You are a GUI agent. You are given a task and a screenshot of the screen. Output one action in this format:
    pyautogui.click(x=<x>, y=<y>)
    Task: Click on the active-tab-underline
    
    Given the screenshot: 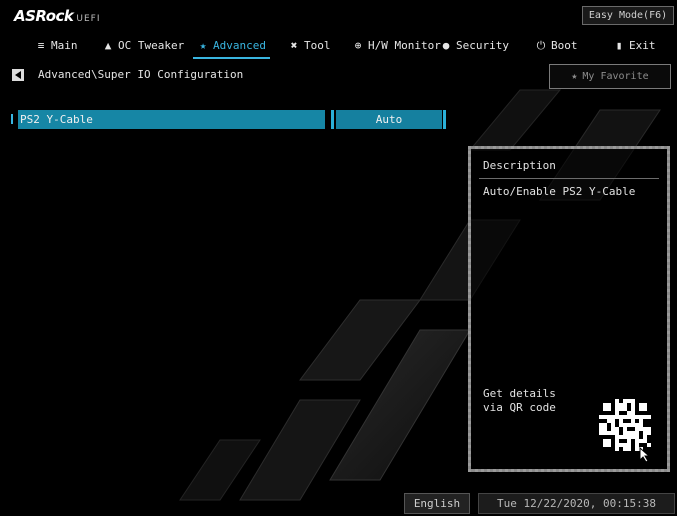 What is the action you would take?
    pyautogui.click(x=231, y=58)
    